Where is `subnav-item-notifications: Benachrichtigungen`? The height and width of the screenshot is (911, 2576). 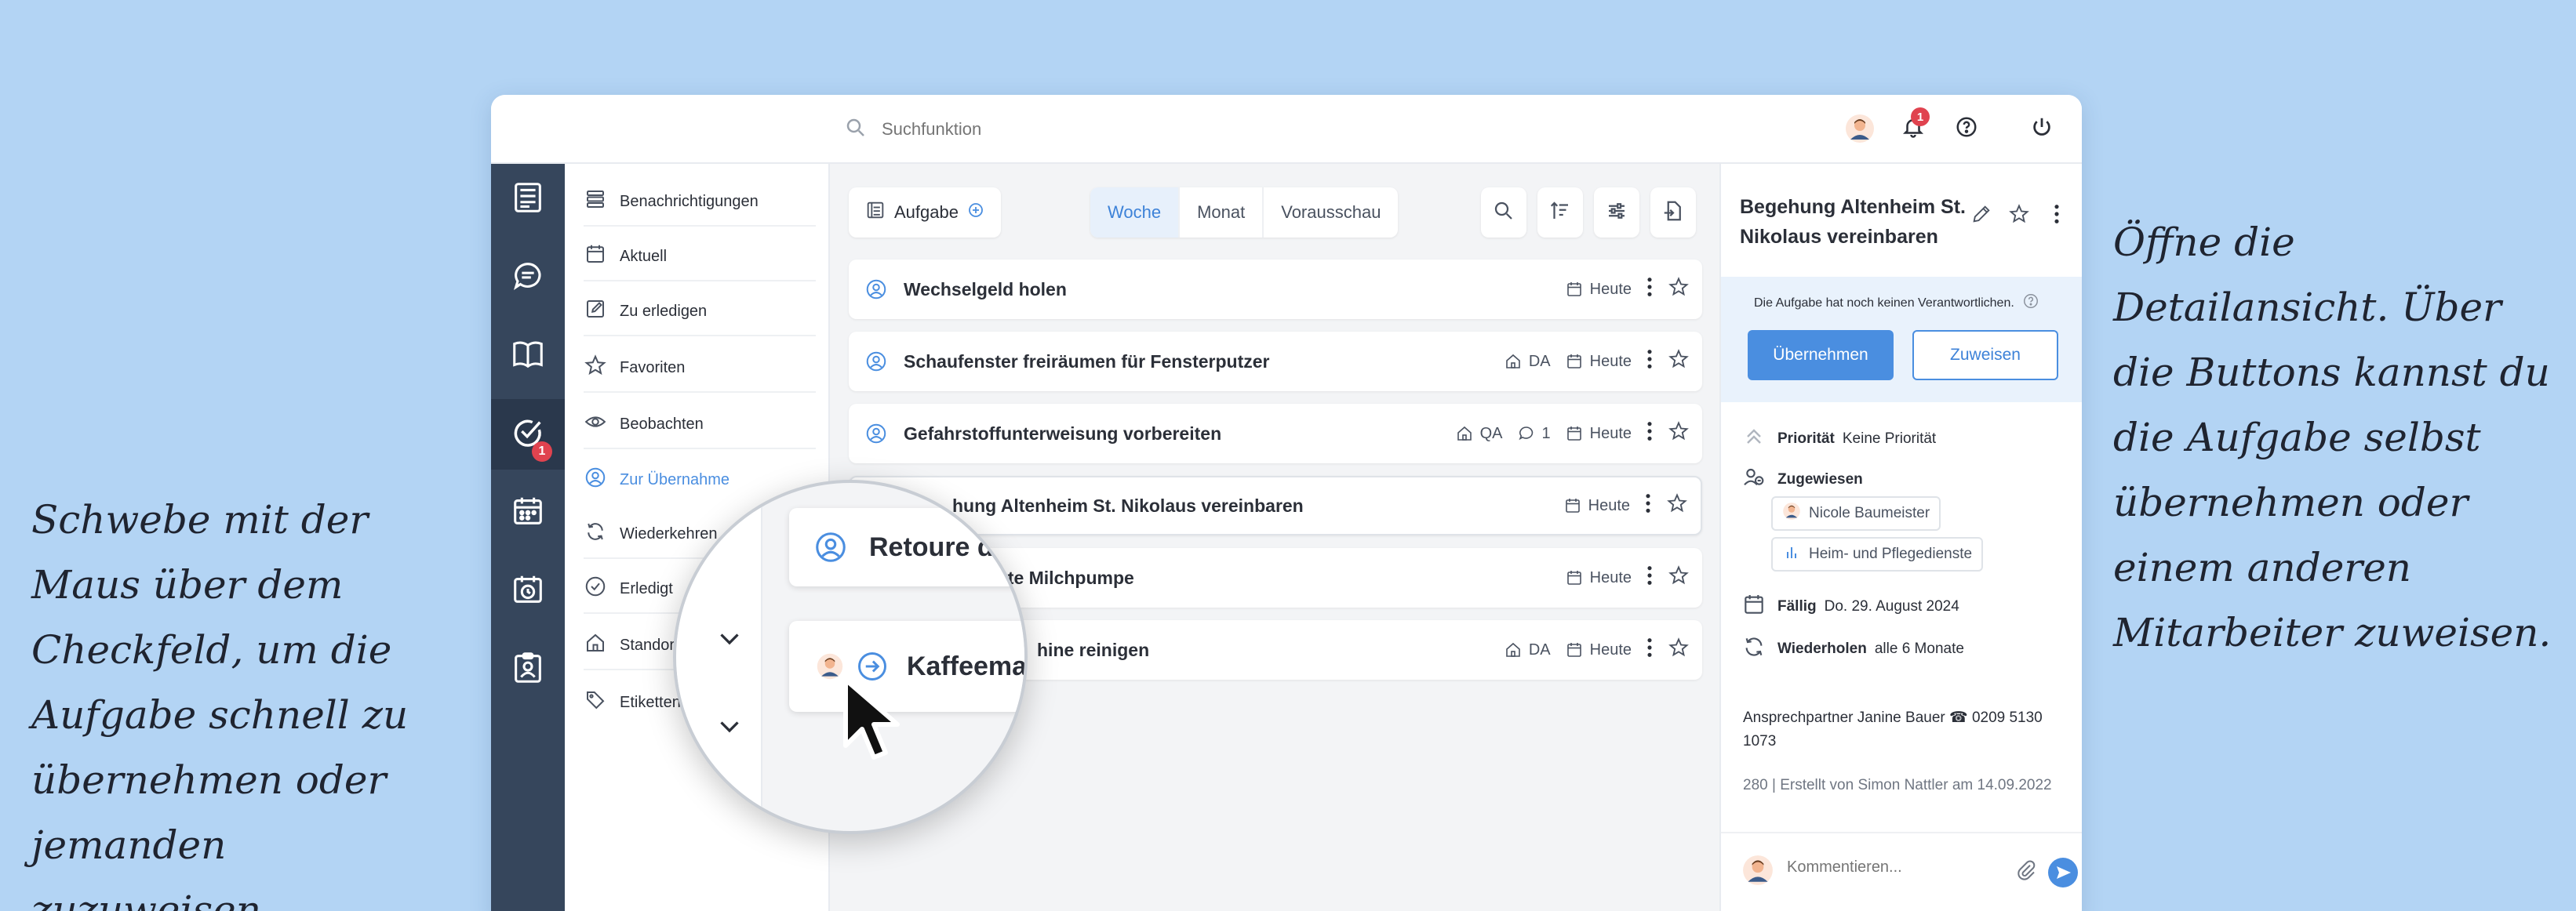
subnav-item-notifications: Benachrichtigungen is located at coordinates (700, 202).